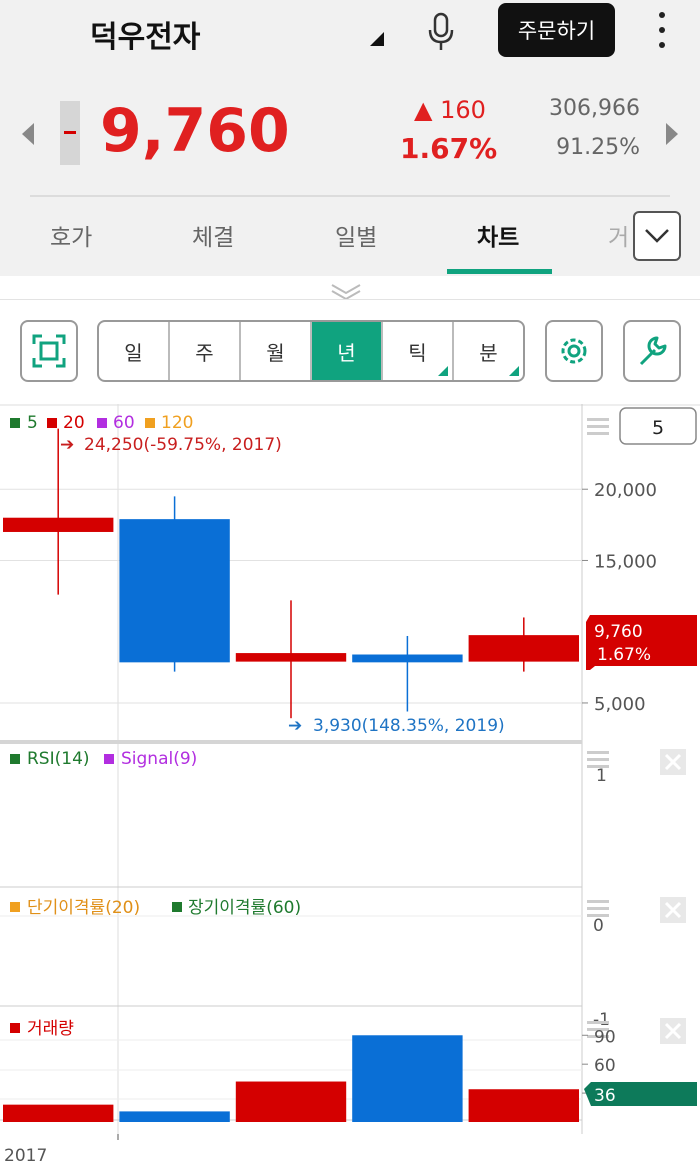 Image resolution: width=700 pixels, height=1171 pixels. What do you see at coordinates (450, 110) in the screenshot?
I see `price-change: ▲ 160` at bounding box center [450, 110].